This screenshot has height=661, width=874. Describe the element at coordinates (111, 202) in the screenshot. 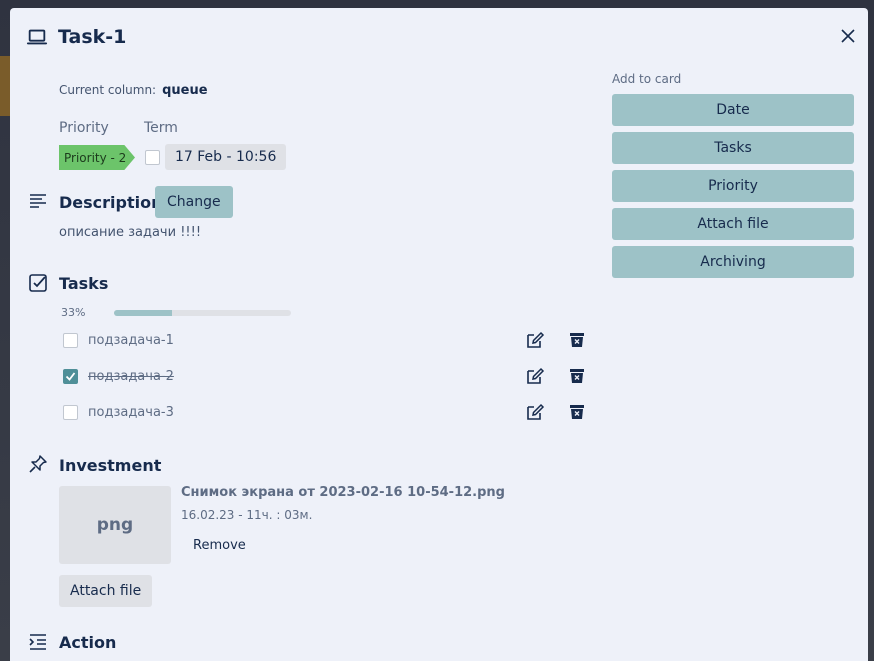

I see `description-title: Description` at that location.